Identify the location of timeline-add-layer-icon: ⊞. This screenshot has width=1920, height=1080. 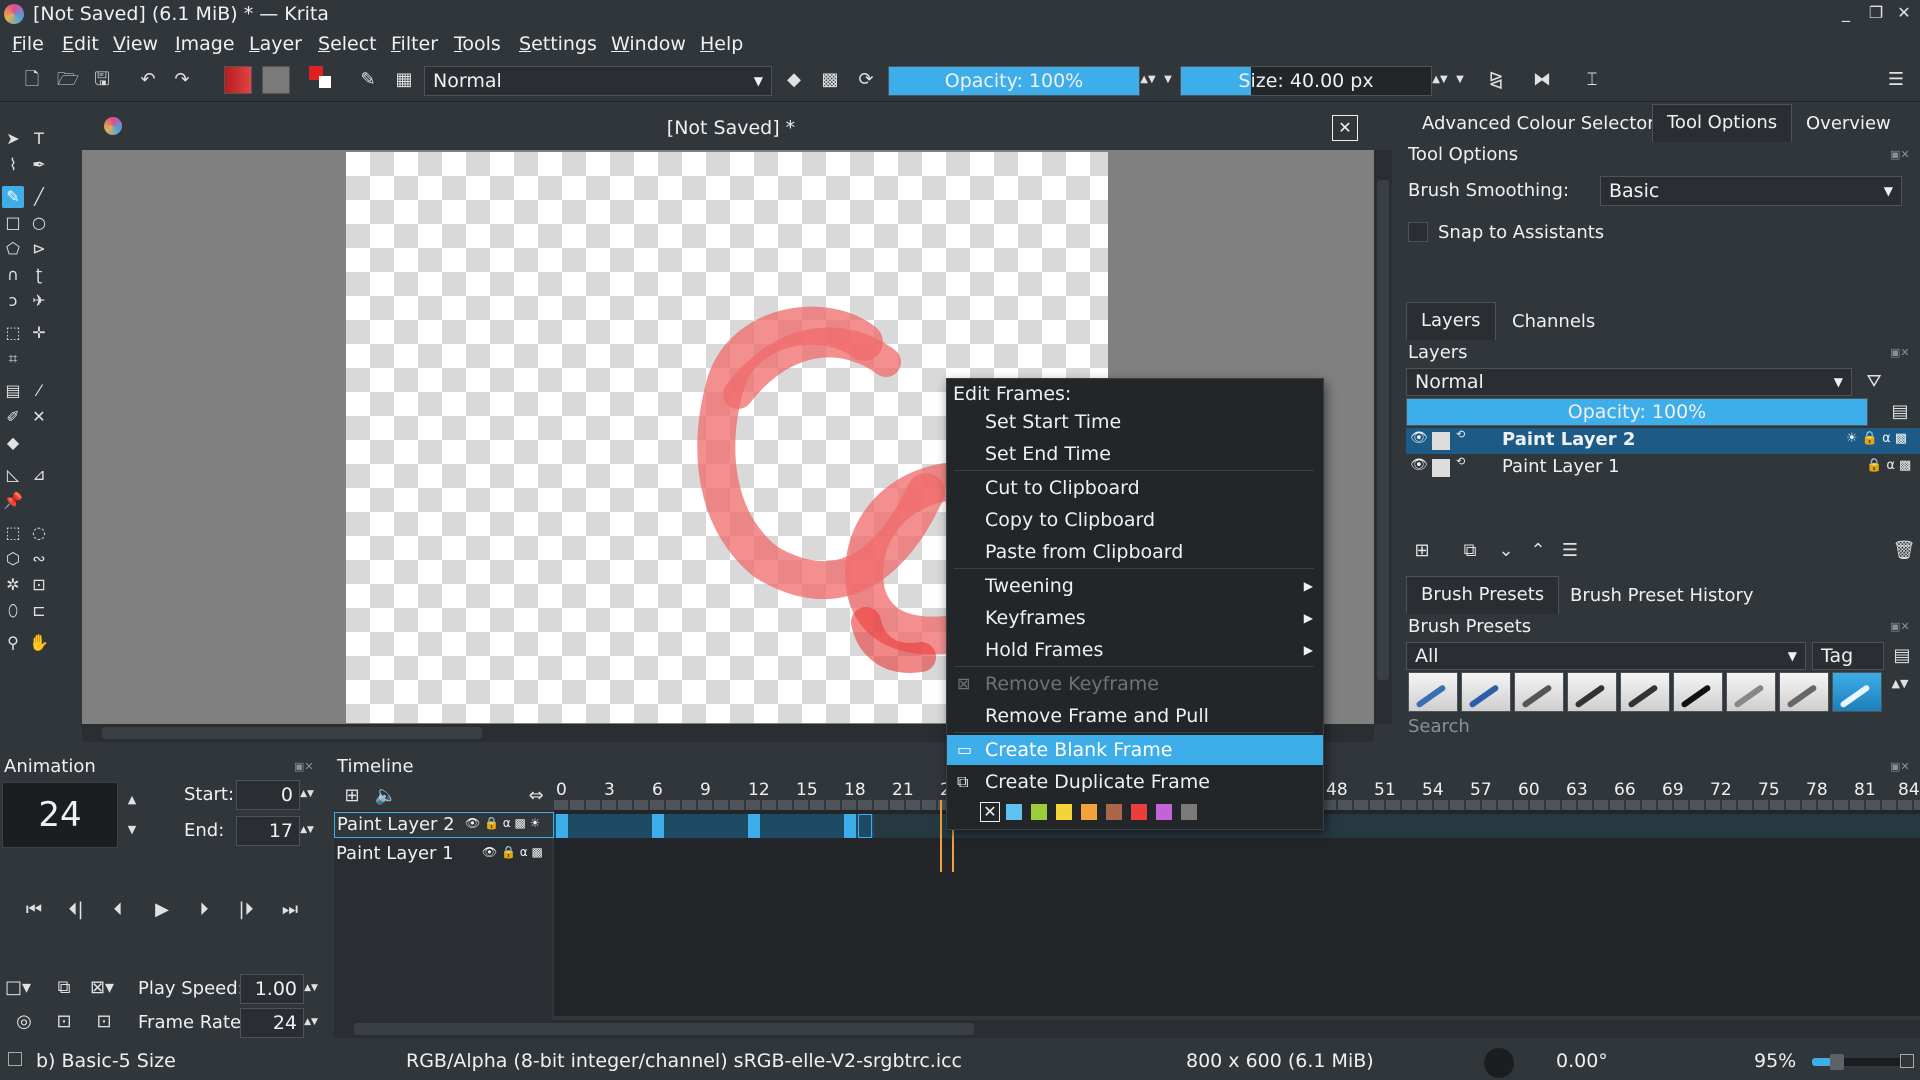
(352, 796).